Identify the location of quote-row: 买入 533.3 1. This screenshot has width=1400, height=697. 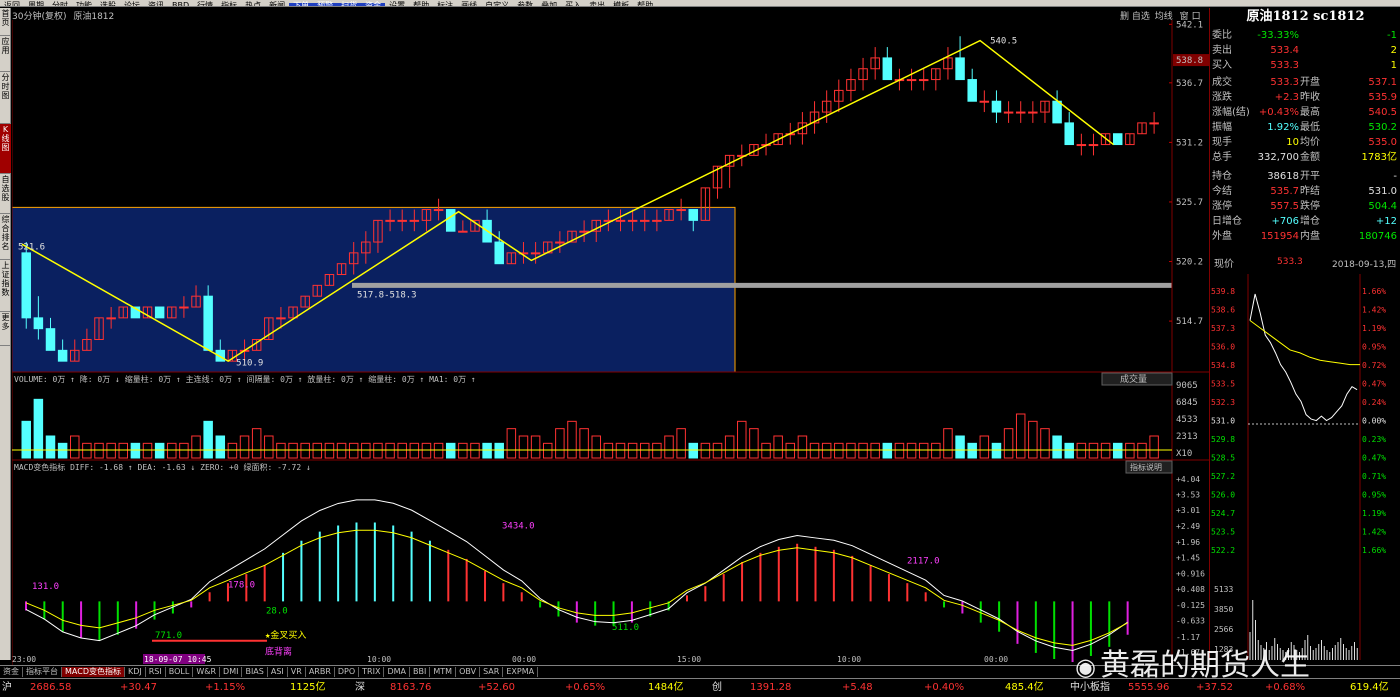
(1305, 65).